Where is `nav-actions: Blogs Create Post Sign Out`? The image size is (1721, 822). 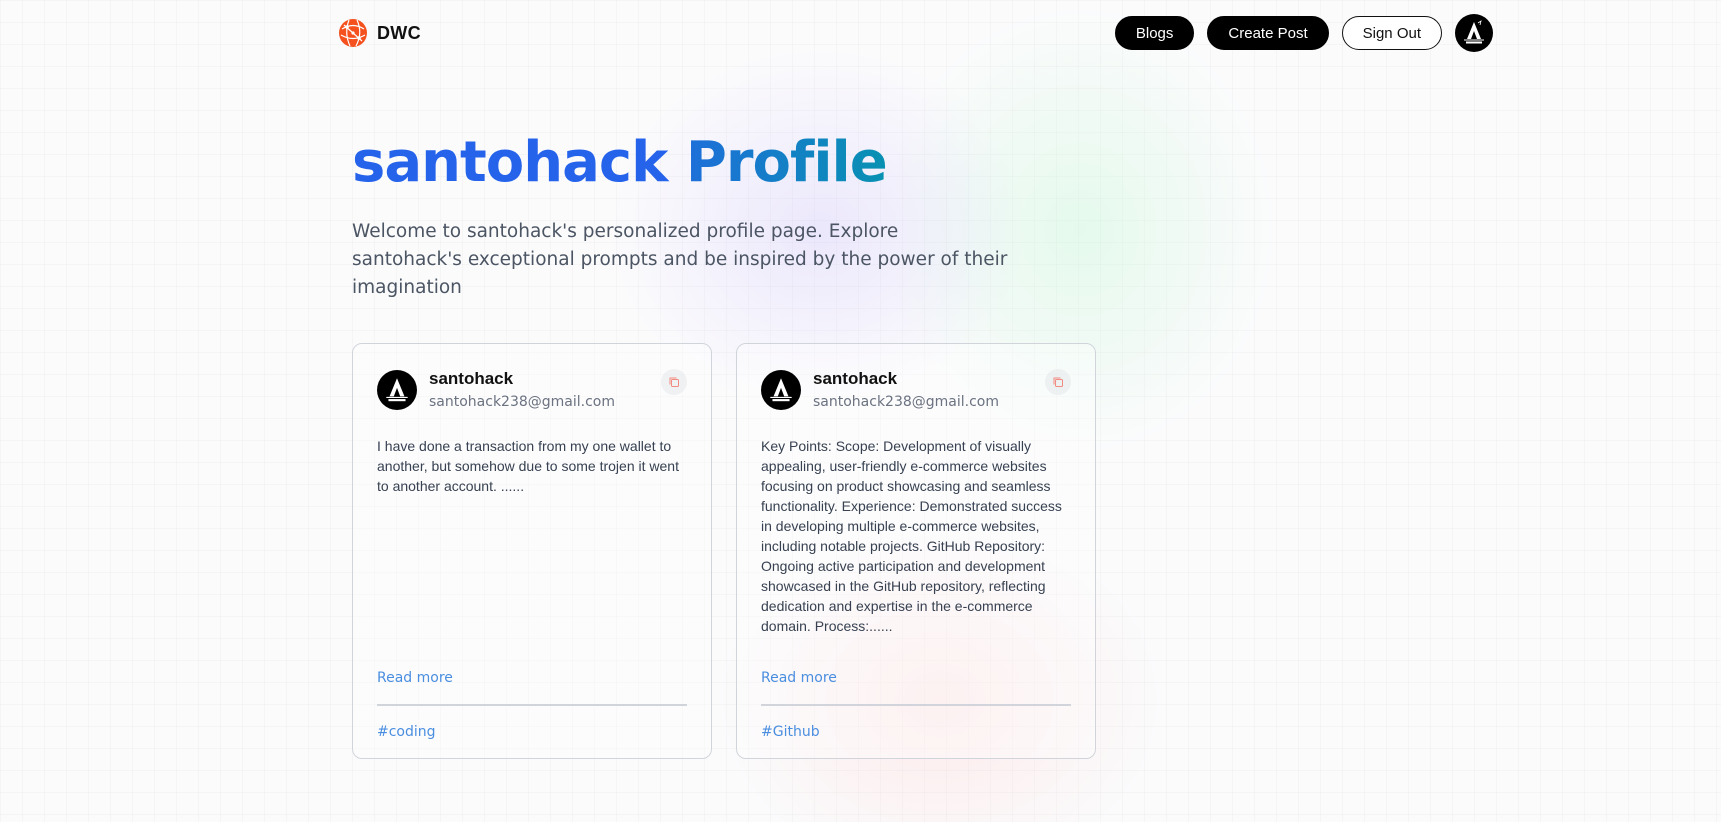
nav-actions: Blogs Create Post Sign Out is located at coordinates (1303, 33).